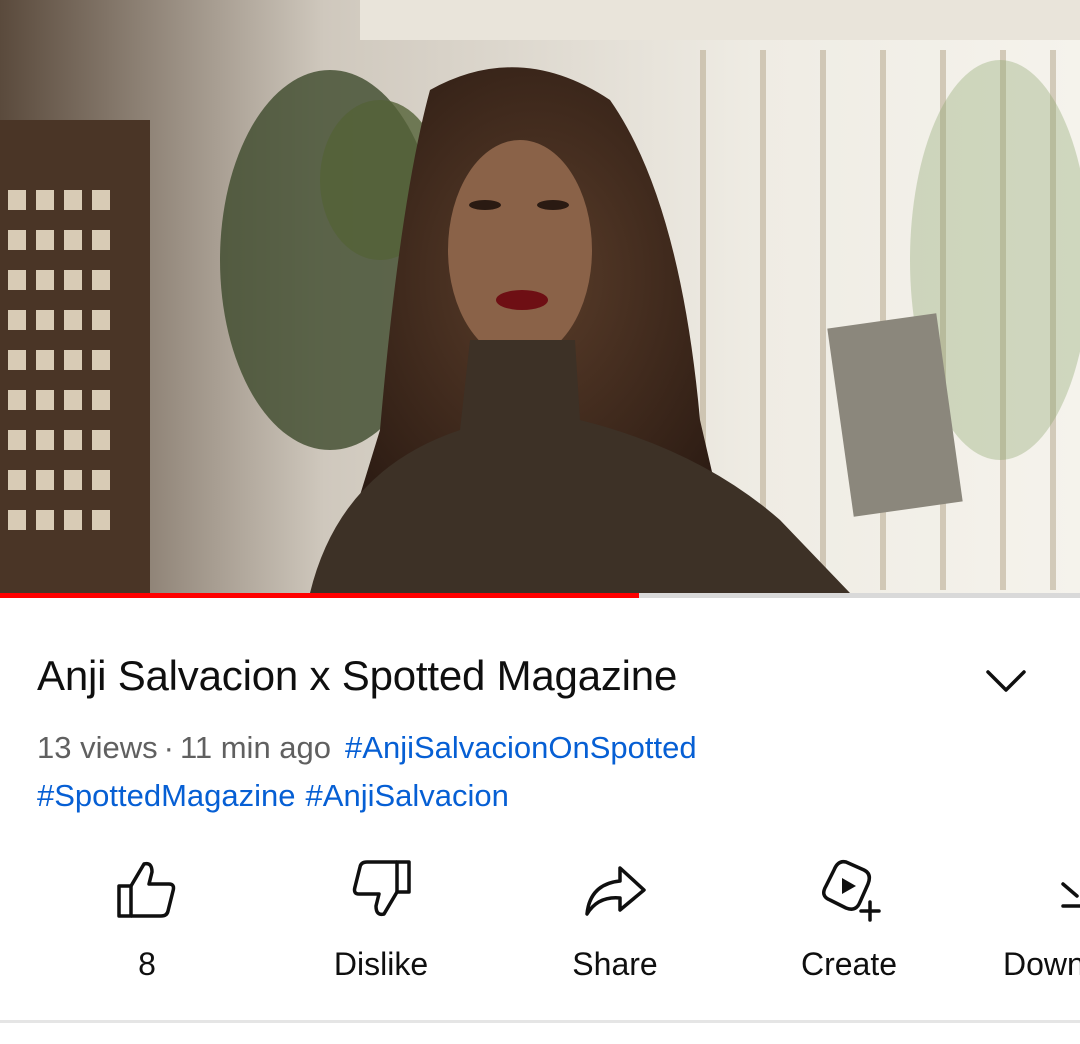  I want to click on download-label: Down, so click(1041, 964).